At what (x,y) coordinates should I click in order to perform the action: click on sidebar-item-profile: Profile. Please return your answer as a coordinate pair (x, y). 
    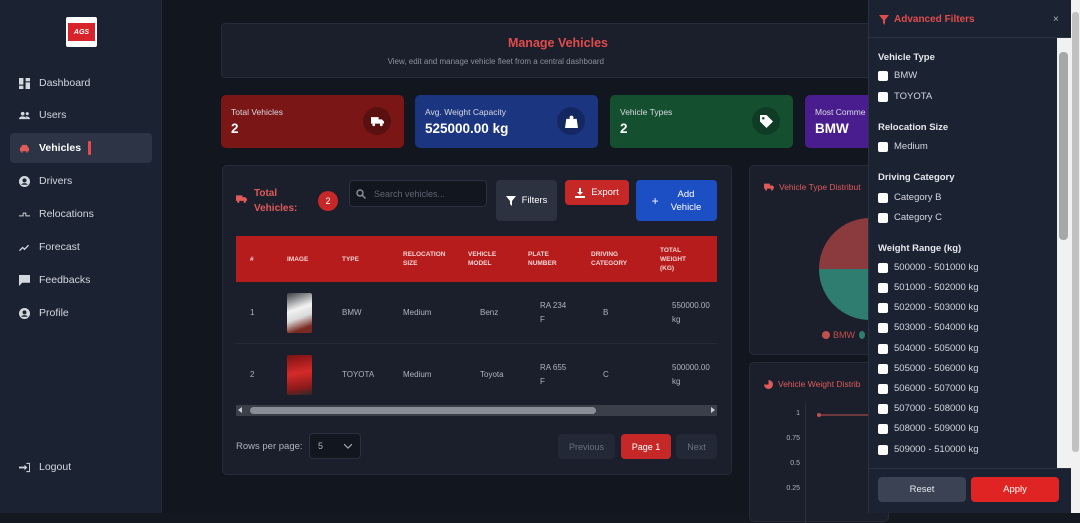
    Looking at the image, I should click on (81, 313).